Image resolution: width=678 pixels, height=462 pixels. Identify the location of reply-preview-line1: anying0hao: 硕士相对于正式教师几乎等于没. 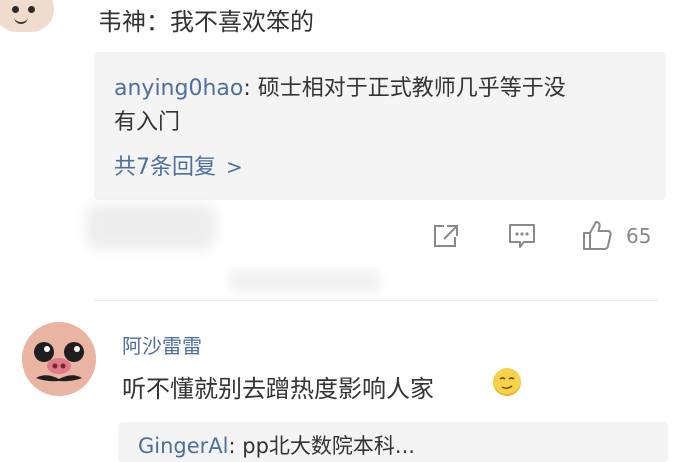
(340, 86).